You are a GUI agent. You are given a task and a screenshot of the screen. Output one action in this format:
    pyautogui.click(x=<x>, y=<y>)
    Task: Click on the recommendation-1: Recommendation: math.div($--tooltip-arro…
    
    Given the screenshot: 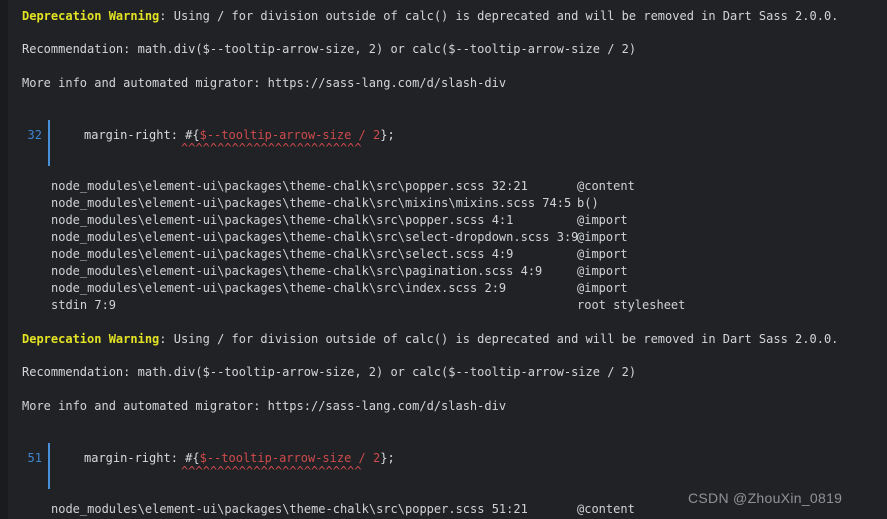 What is the action you would take?
    pyautogui.click(x=329, y=49)
    